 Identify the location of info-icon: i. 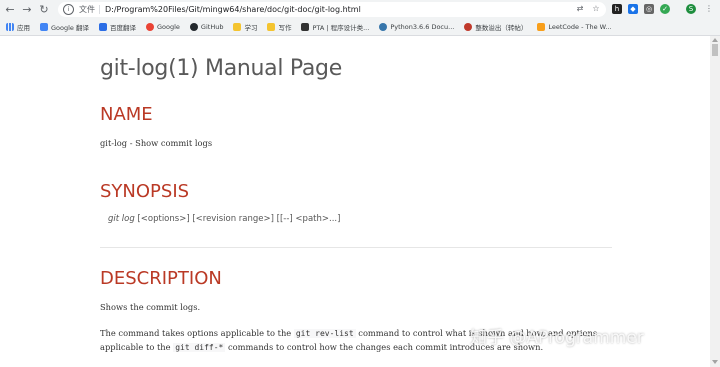
(68, 9).